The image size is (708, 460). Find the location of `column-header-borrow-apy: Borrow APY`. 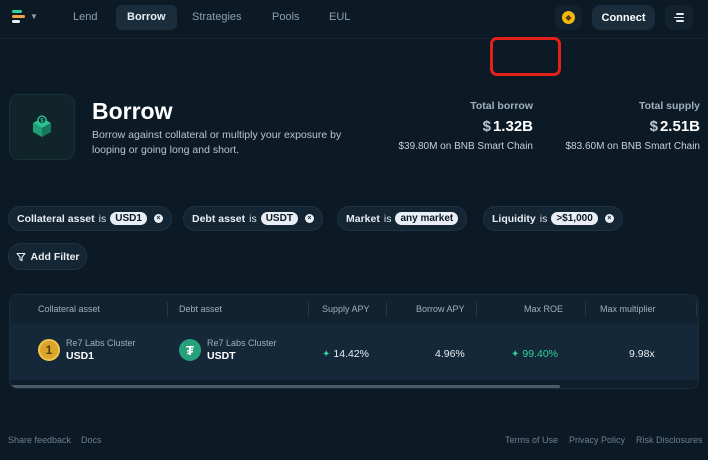

column-header-borrow-apy: Borrow APY is located at coordinates (440, 309).